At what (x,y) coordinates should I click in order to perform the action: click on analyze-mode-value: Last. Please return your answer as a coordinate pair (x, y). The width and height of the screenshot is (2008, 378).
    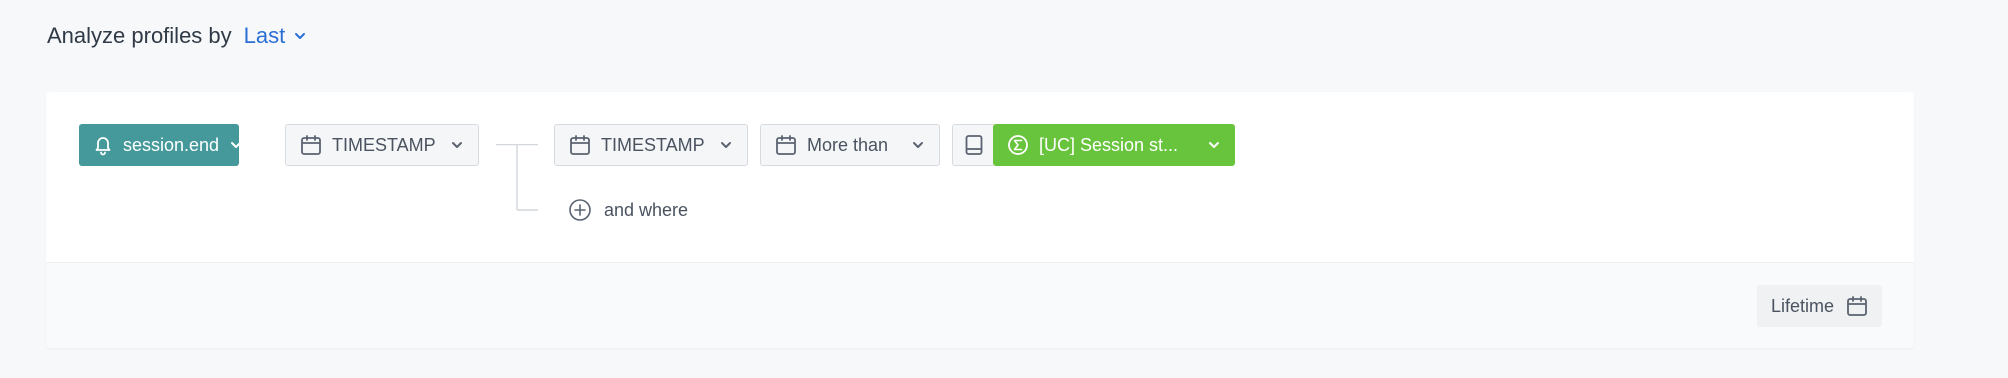
    Looking at the image, I should click on (264, 35).